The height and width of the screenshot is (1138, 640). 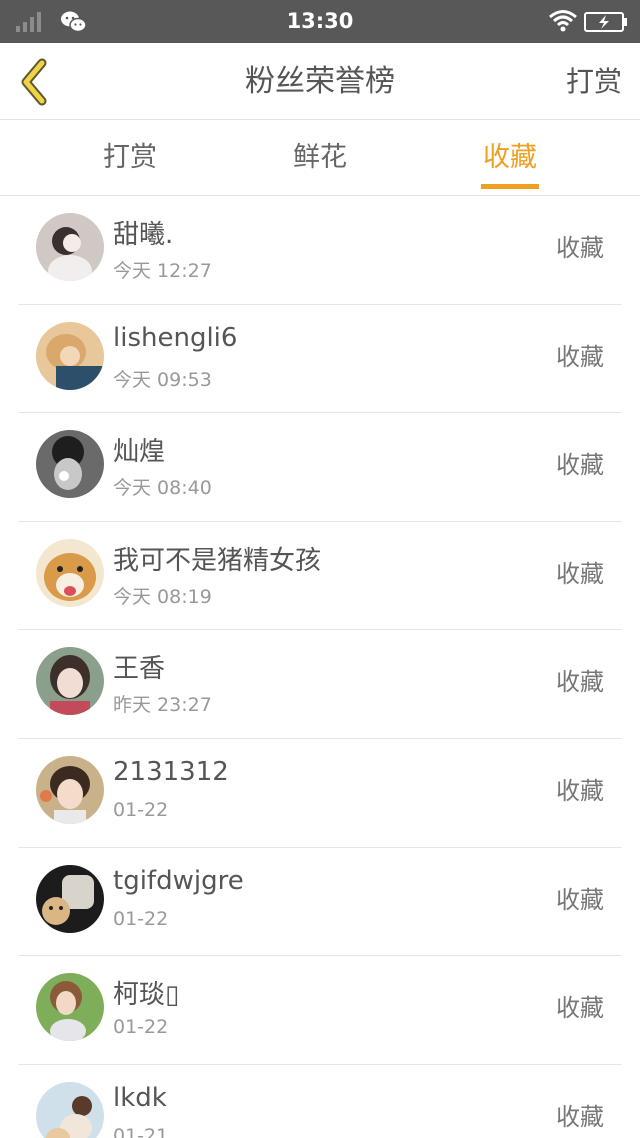 What do you see at coordinates (141, 1131) in the screenshot?
I see `timestamp: 01-21` at bounding box center [141, 1131].